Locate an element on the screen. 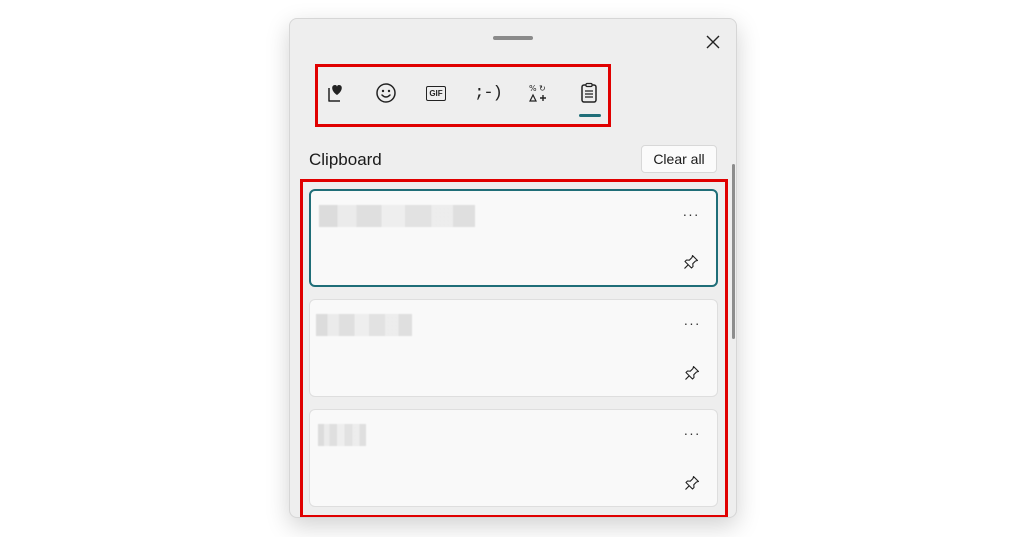 The width and height of the screenshot is (1028, 537). close-button is located at coordinates (713, 42).